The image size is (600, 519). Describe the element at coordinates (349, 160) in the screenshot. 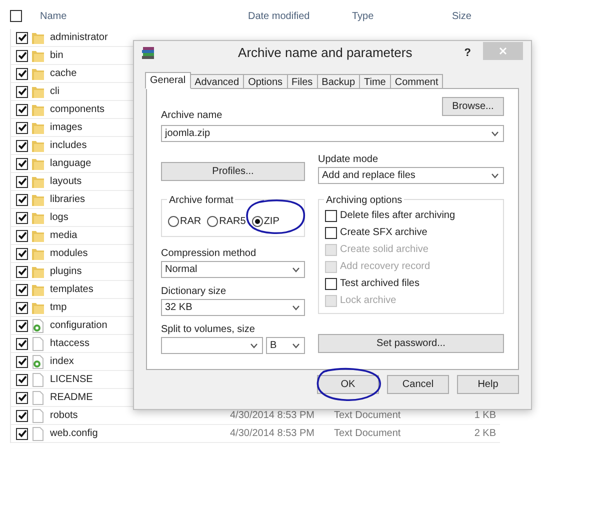

I see `field-label: Update mode` at that location.